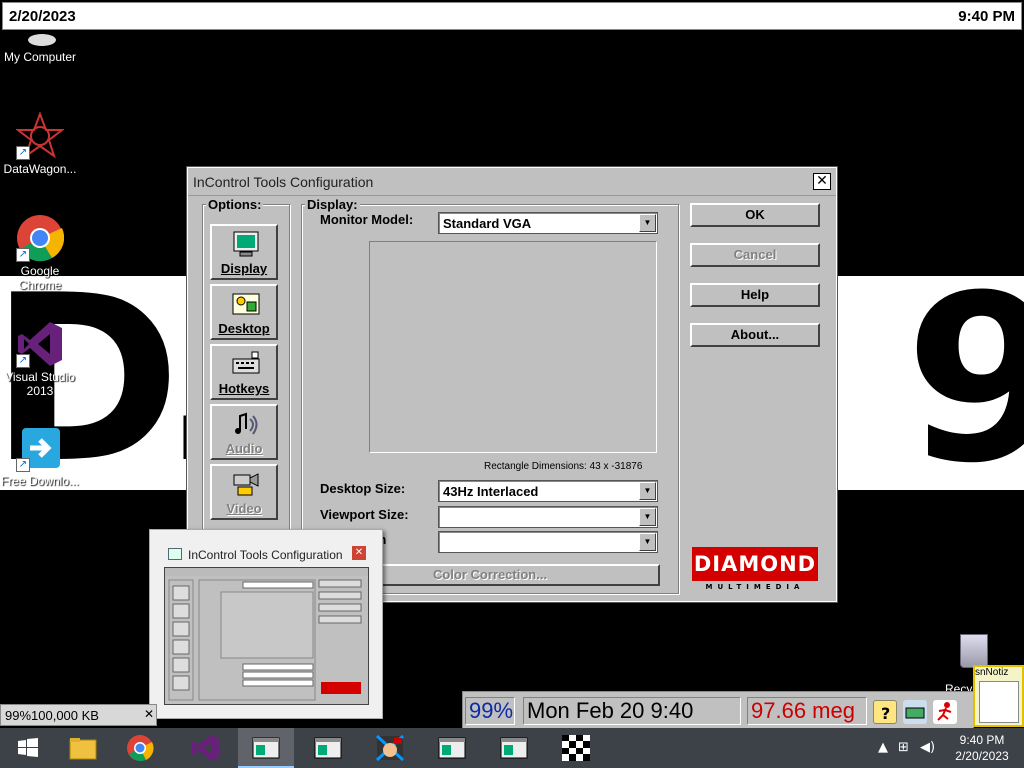  What do you see at coordinates (244, 328) in the screenshot?
I see `option-desktop-label: Desktop` at bounding box center [244, 328].